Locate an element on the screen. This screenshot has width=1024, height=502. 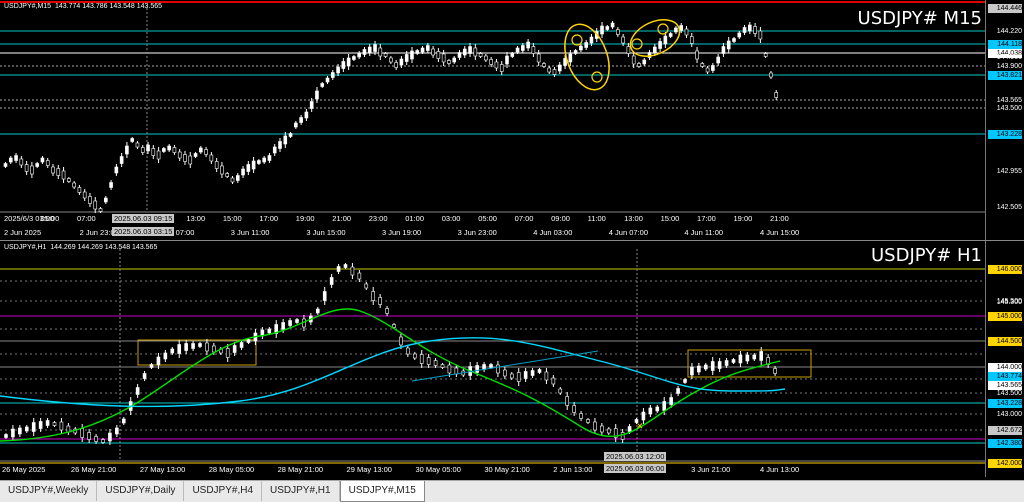
price-label: 143.500 is located at coordinates (1009, 393).